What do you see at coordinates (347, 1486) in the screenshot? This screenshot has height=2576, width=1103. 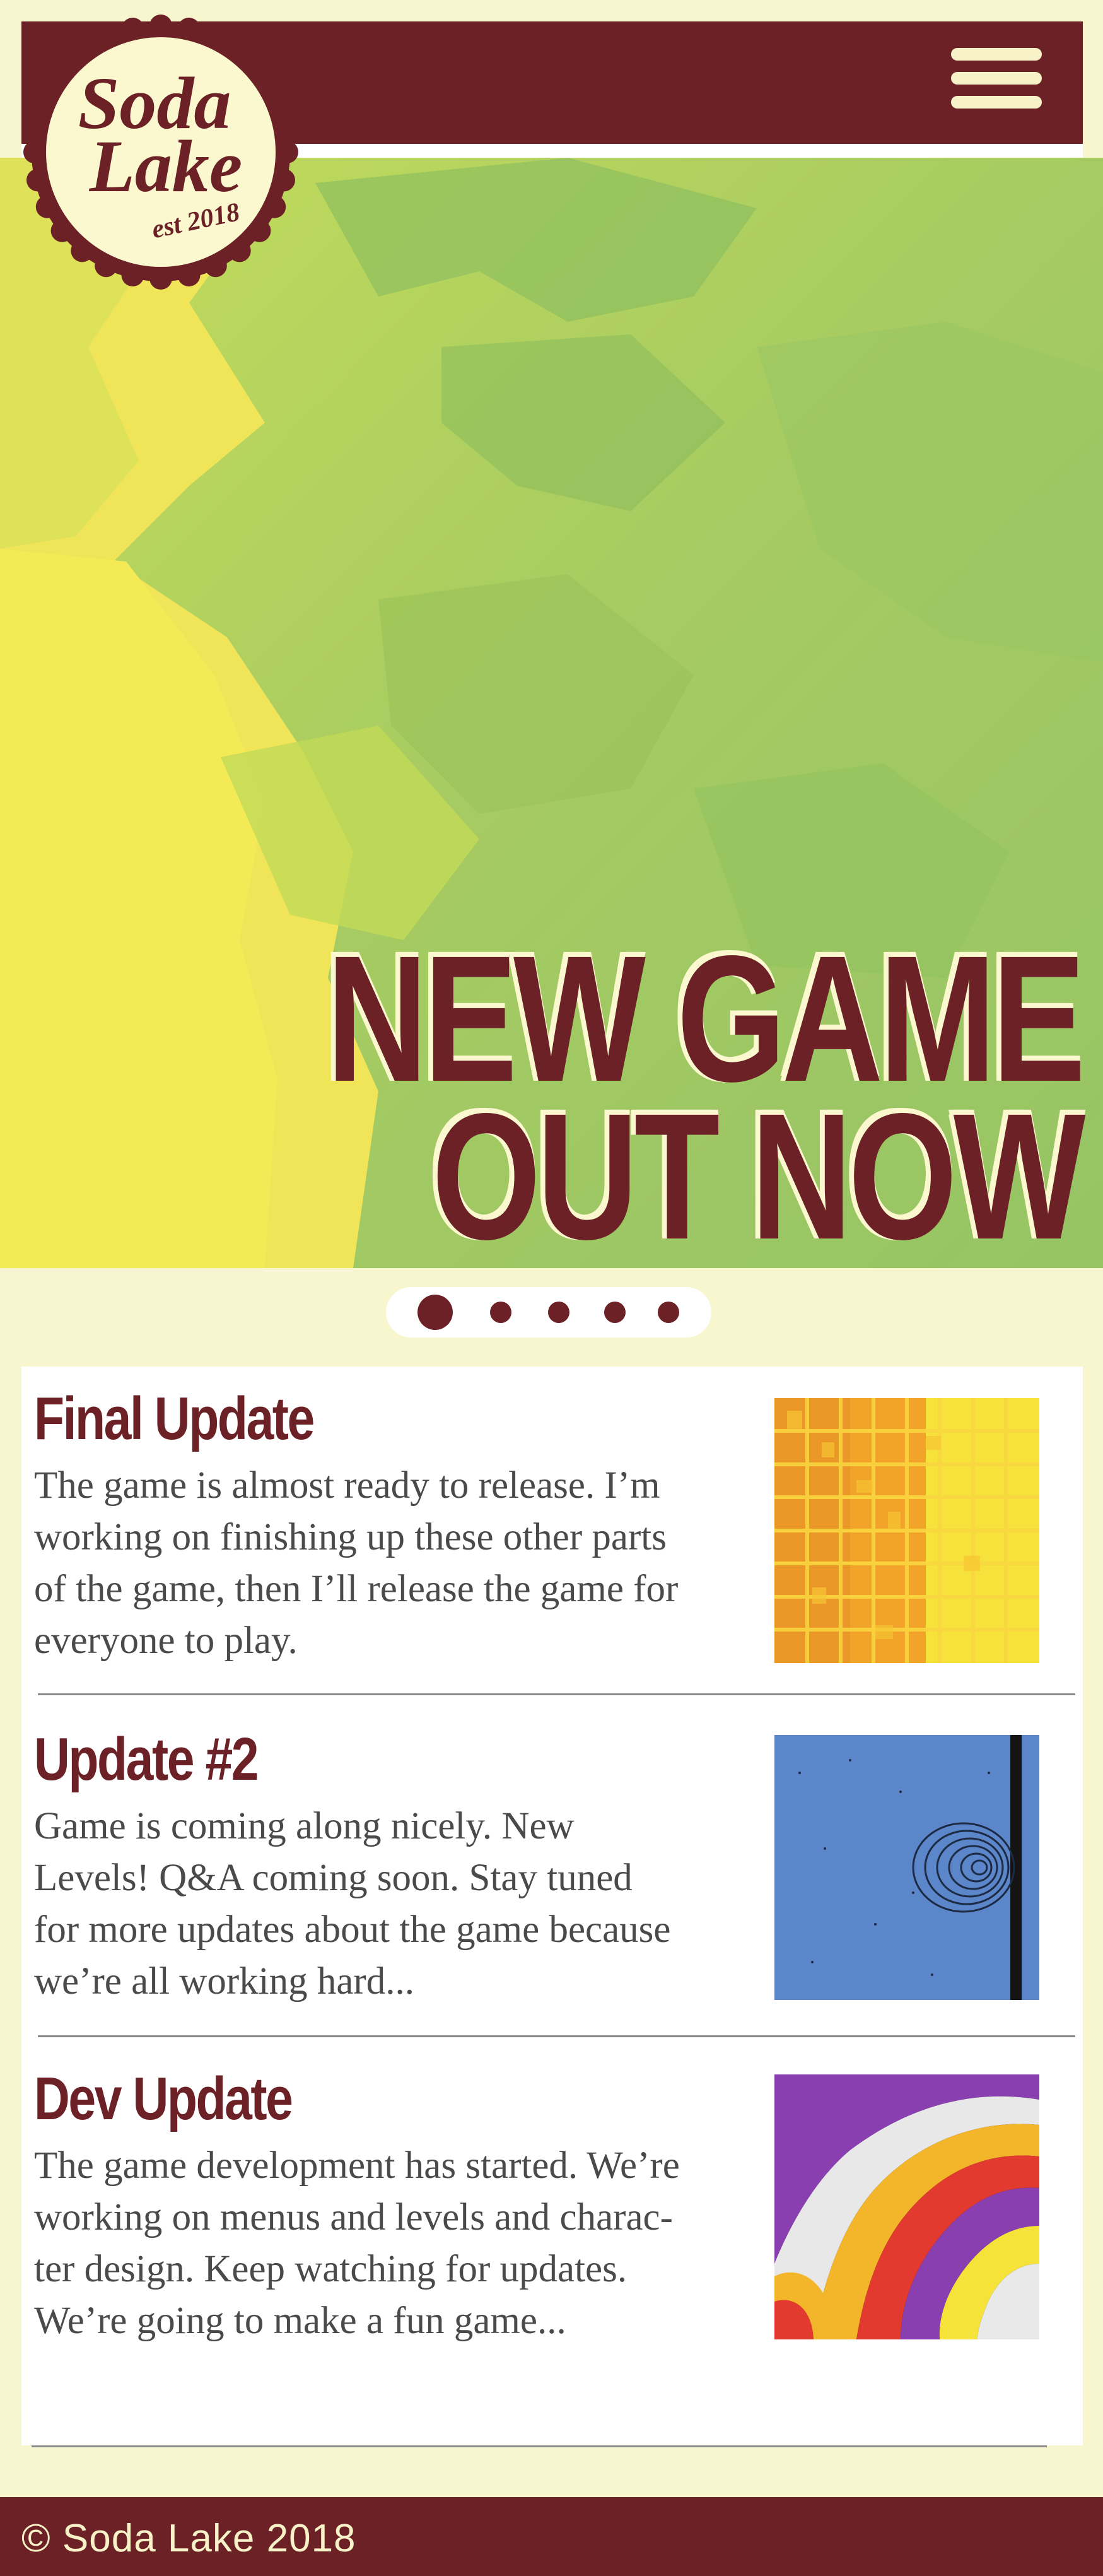 I see `post-body-line: The game is almost ready to release. I’m` at bounding box center [347, 1486].